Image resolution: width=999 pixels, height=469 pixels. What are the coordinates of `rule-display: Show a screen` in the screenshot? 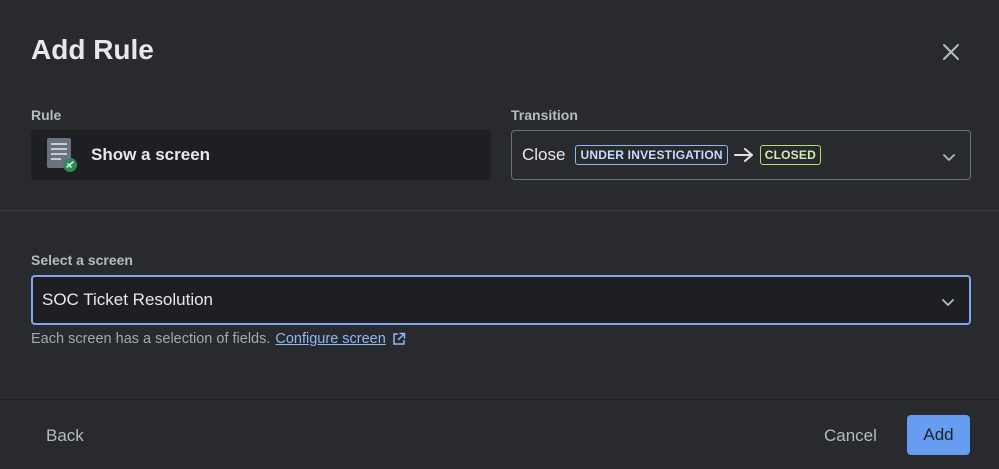 It's located at (261, 155).